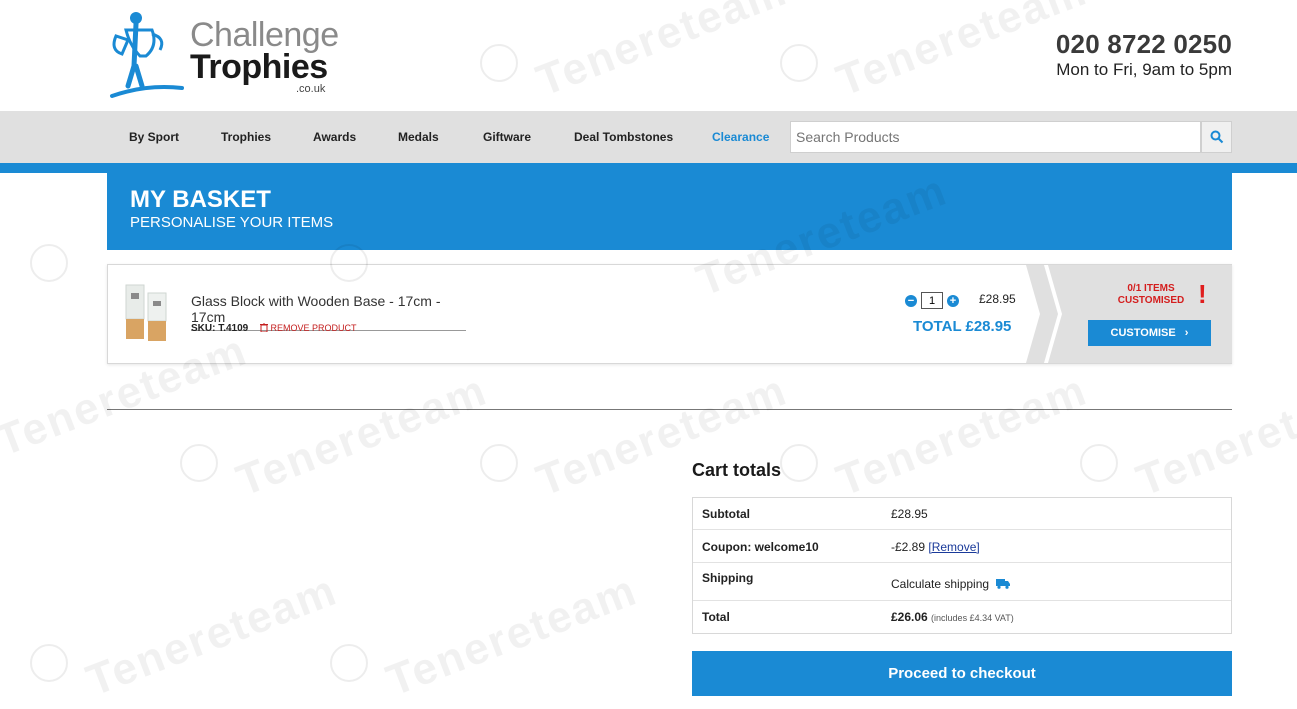 The image size is (1297, 709). Describe the element at coordinates (259, 67) in the screenshot. I see `logo-word-trophies: Trophies` at that location.